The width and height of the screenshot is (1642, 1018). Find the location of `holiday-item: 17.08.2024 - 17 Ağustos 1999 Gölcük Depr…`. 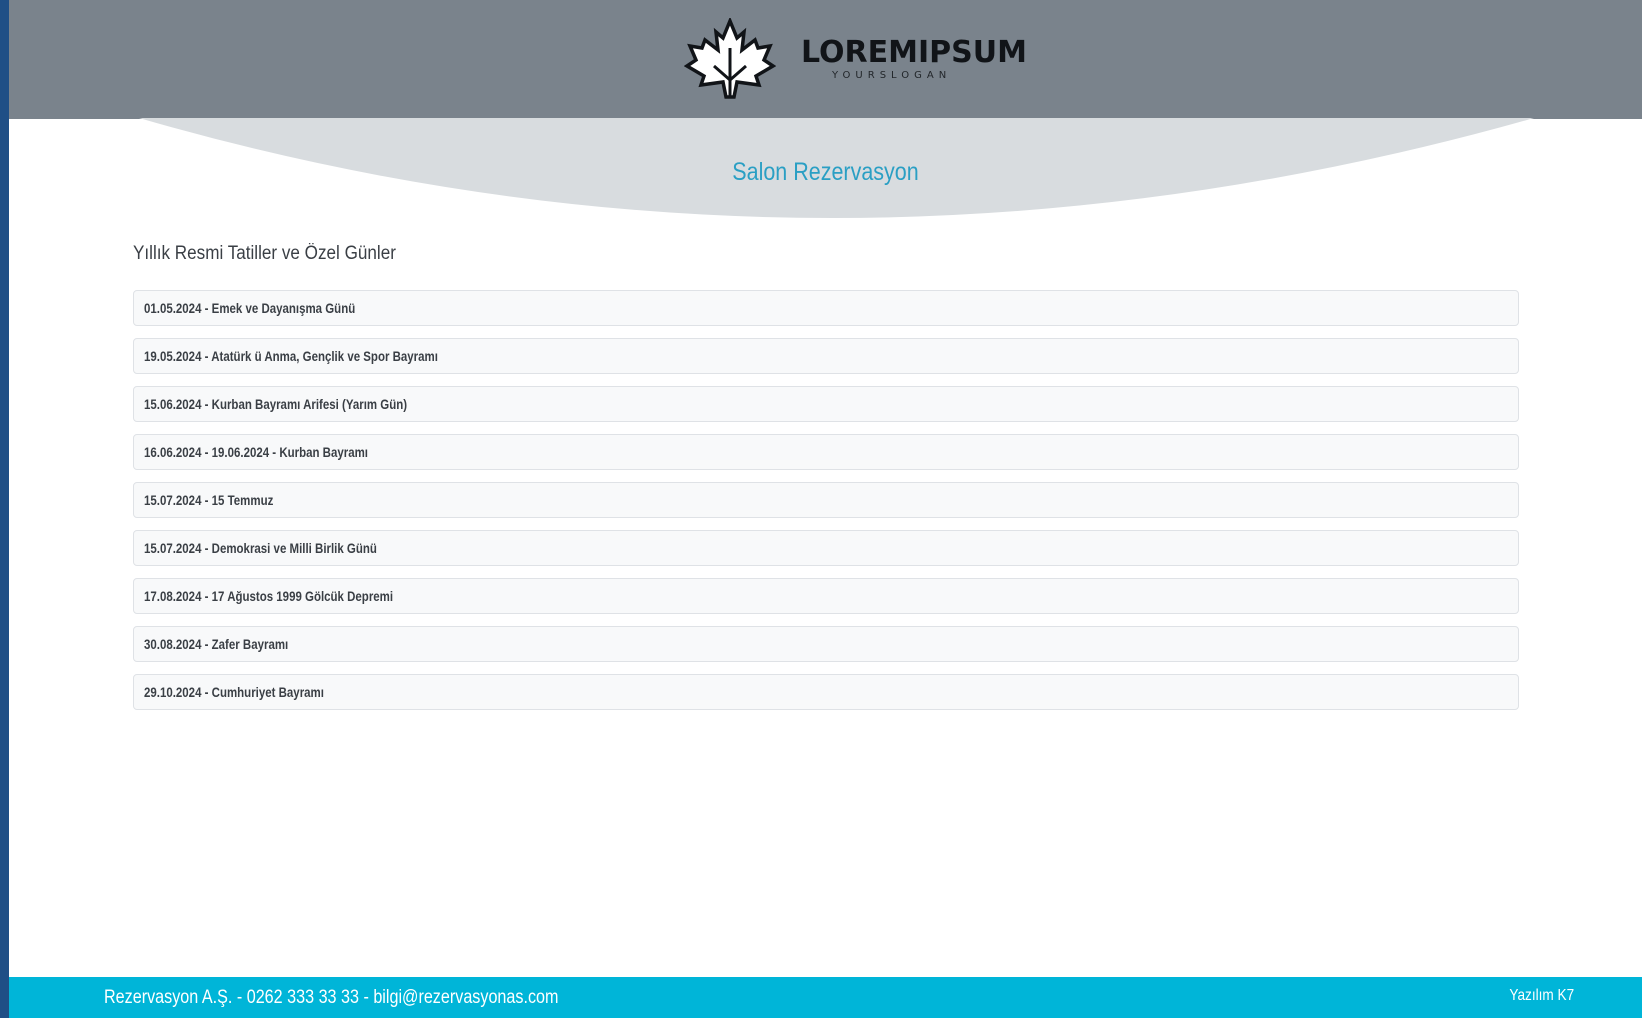

holiday-item: 17.08.2024 - 17 Ağustos 1999 Gölcük Depr… is located at coordinates (826, 596).